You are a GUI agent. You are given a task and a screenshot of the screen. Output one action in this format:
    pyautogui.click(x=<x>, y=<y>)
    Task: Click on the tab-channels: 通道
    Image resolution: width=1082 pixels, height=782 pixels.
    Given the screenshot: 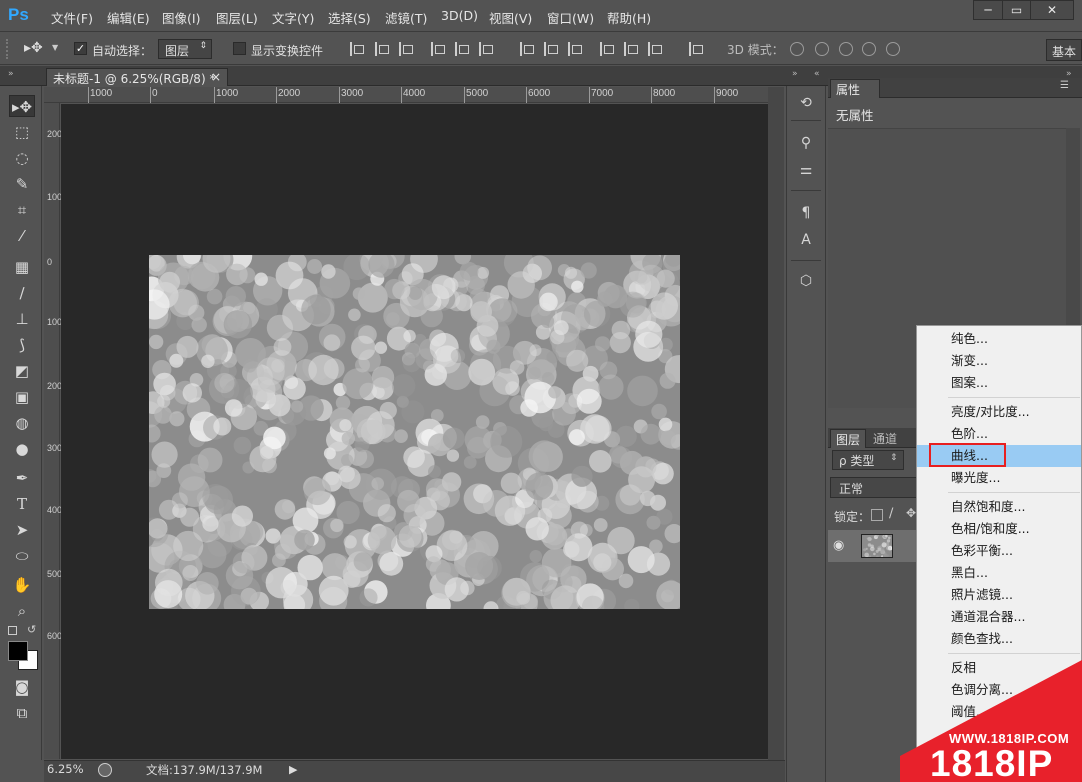 What is the action you would take?
    pyautogui.click(x=885, y=438)
    